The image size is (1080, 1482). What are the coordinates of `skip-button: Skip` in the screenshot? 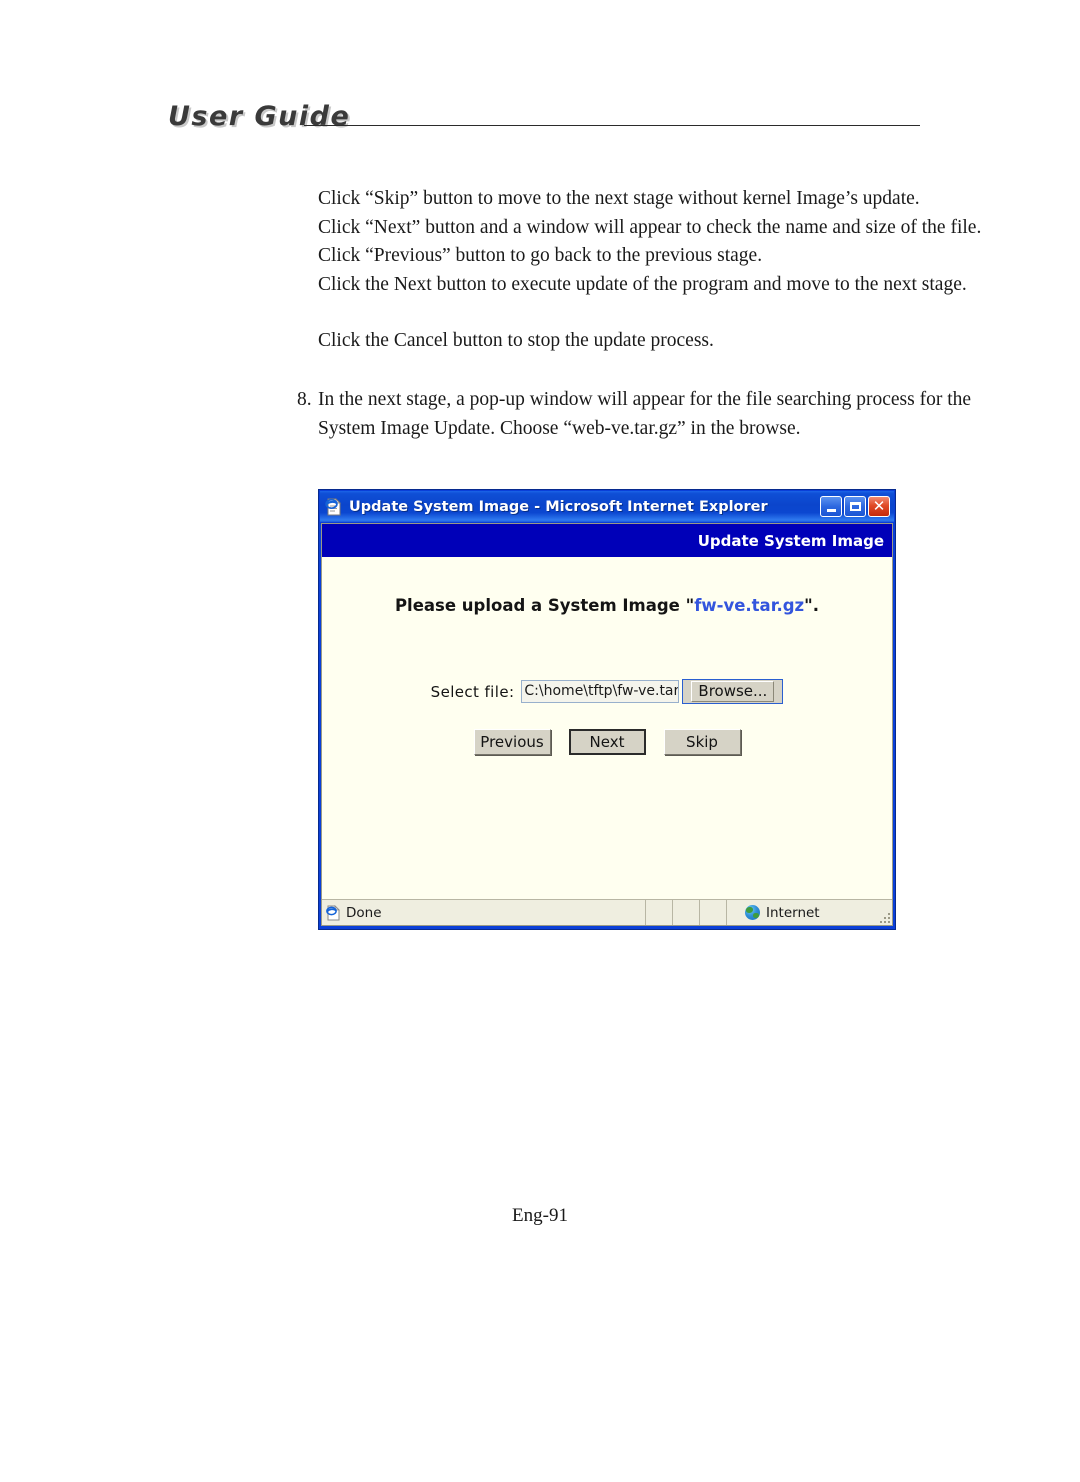 It's located at (702, 742).